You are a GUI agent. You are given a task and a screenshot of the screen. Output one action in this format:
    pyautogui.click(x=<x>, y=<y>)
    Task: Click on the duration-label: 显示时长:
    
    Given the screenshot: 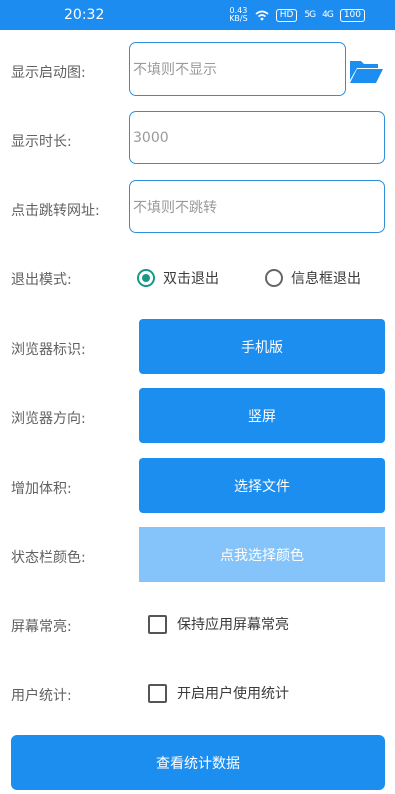 What is the action you would take?
    pyautogui.click(x=41, y=142)
    